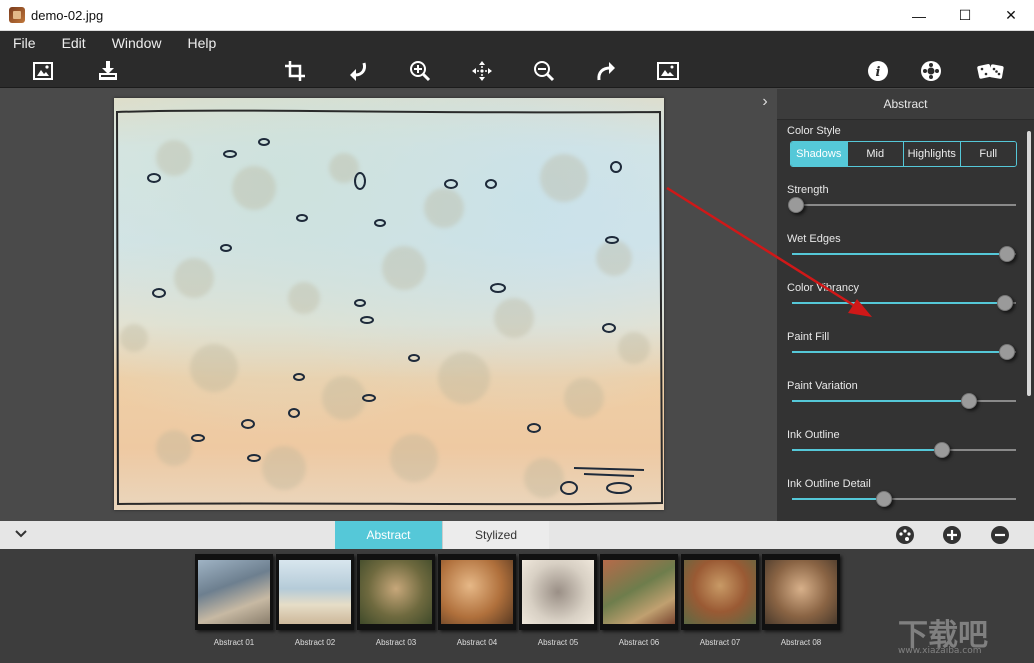 This screenshot has width=1034, height=663. What do you see at coordinates (43, 71) in the screenshot?
I see `open-image-icon` at bounding box center [43, 71].